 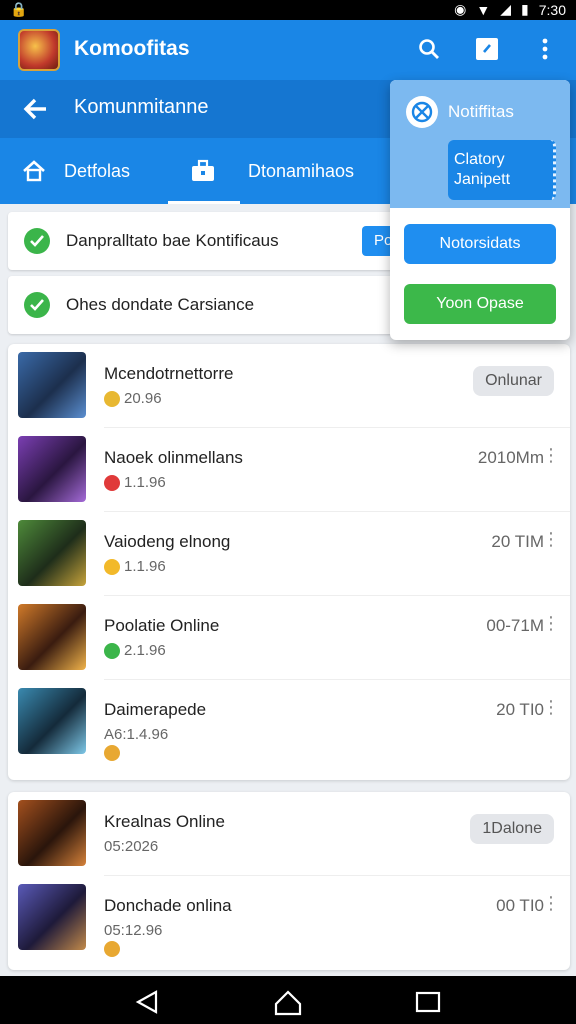 What do you see at coordinates (512, 829) in the screenshot?
I see `status-pill: 1Dalone` at bounding box center [512, 829].